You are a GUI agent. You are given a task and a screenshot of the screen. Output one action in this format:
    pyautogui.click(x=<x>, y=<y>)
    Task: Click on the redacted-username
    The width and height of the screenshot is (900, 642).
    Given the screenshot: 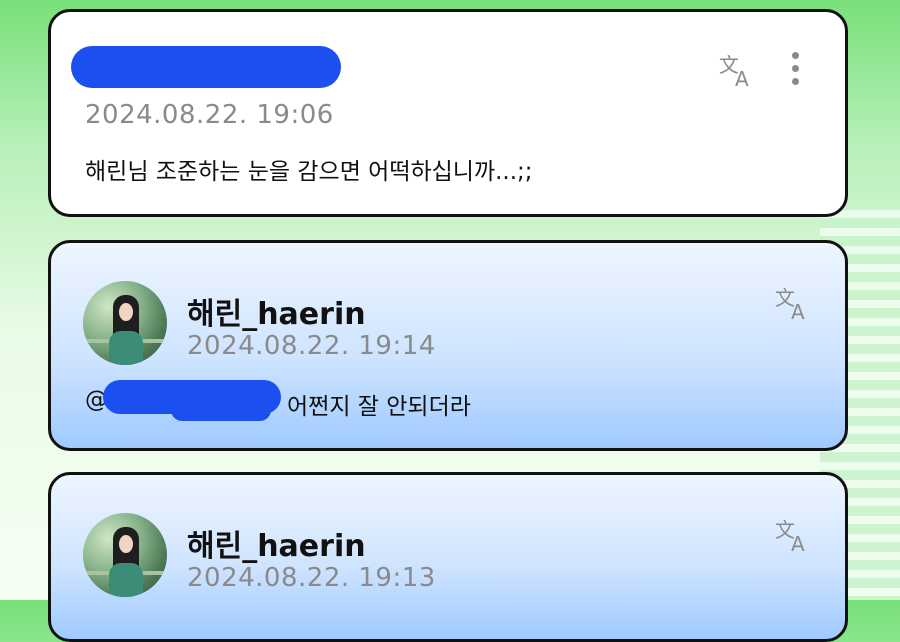 What is the action you would take?
    pyautogui.click(x=186, y=67)
    